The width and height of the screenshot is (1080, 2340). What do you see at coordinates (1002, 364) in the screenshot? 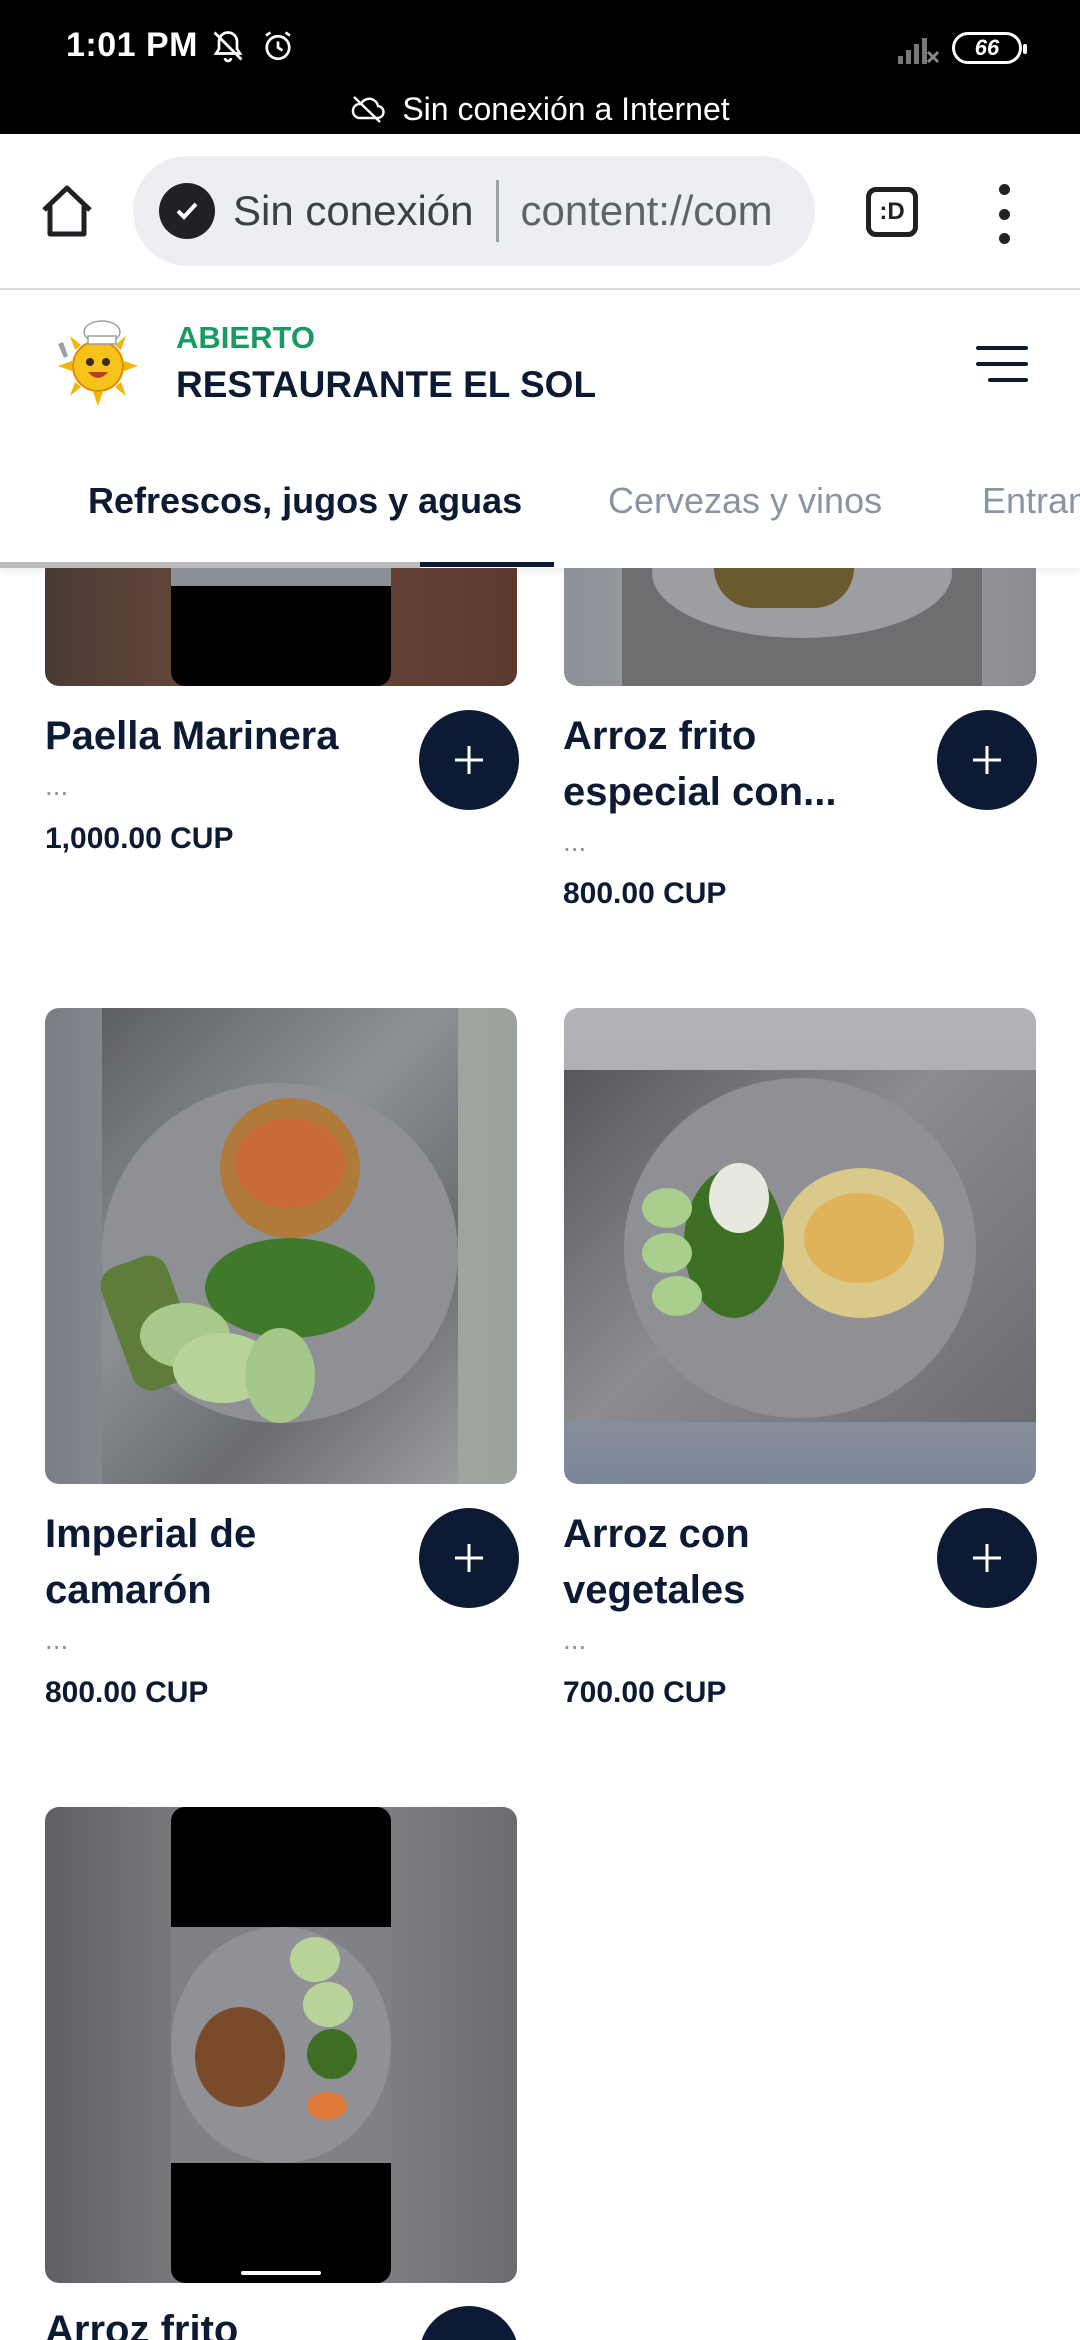
I see `hamburger-menu-icon` at bounding box center [1002, 364].